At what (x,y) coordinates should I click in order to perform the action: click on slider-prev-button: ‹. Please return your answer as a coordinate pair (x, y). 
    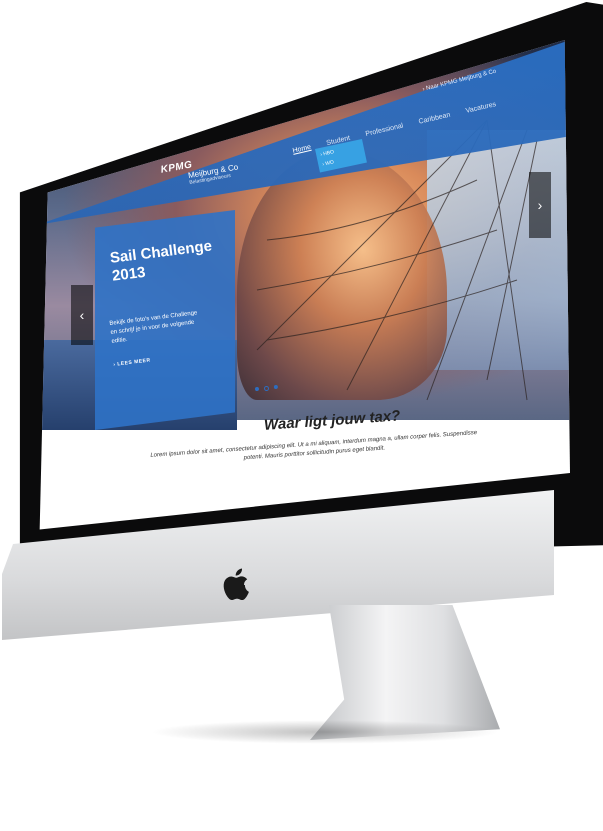
    Looking at the image, I should click on (82, 315).